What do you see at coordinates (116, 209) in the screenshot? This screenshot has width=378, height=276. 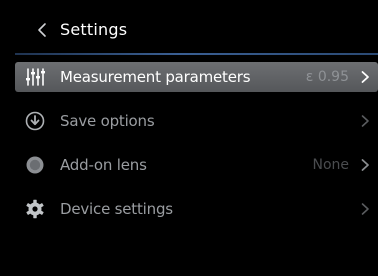 I see `menu-item-label: Device settings` at bounding box center [116, 209].